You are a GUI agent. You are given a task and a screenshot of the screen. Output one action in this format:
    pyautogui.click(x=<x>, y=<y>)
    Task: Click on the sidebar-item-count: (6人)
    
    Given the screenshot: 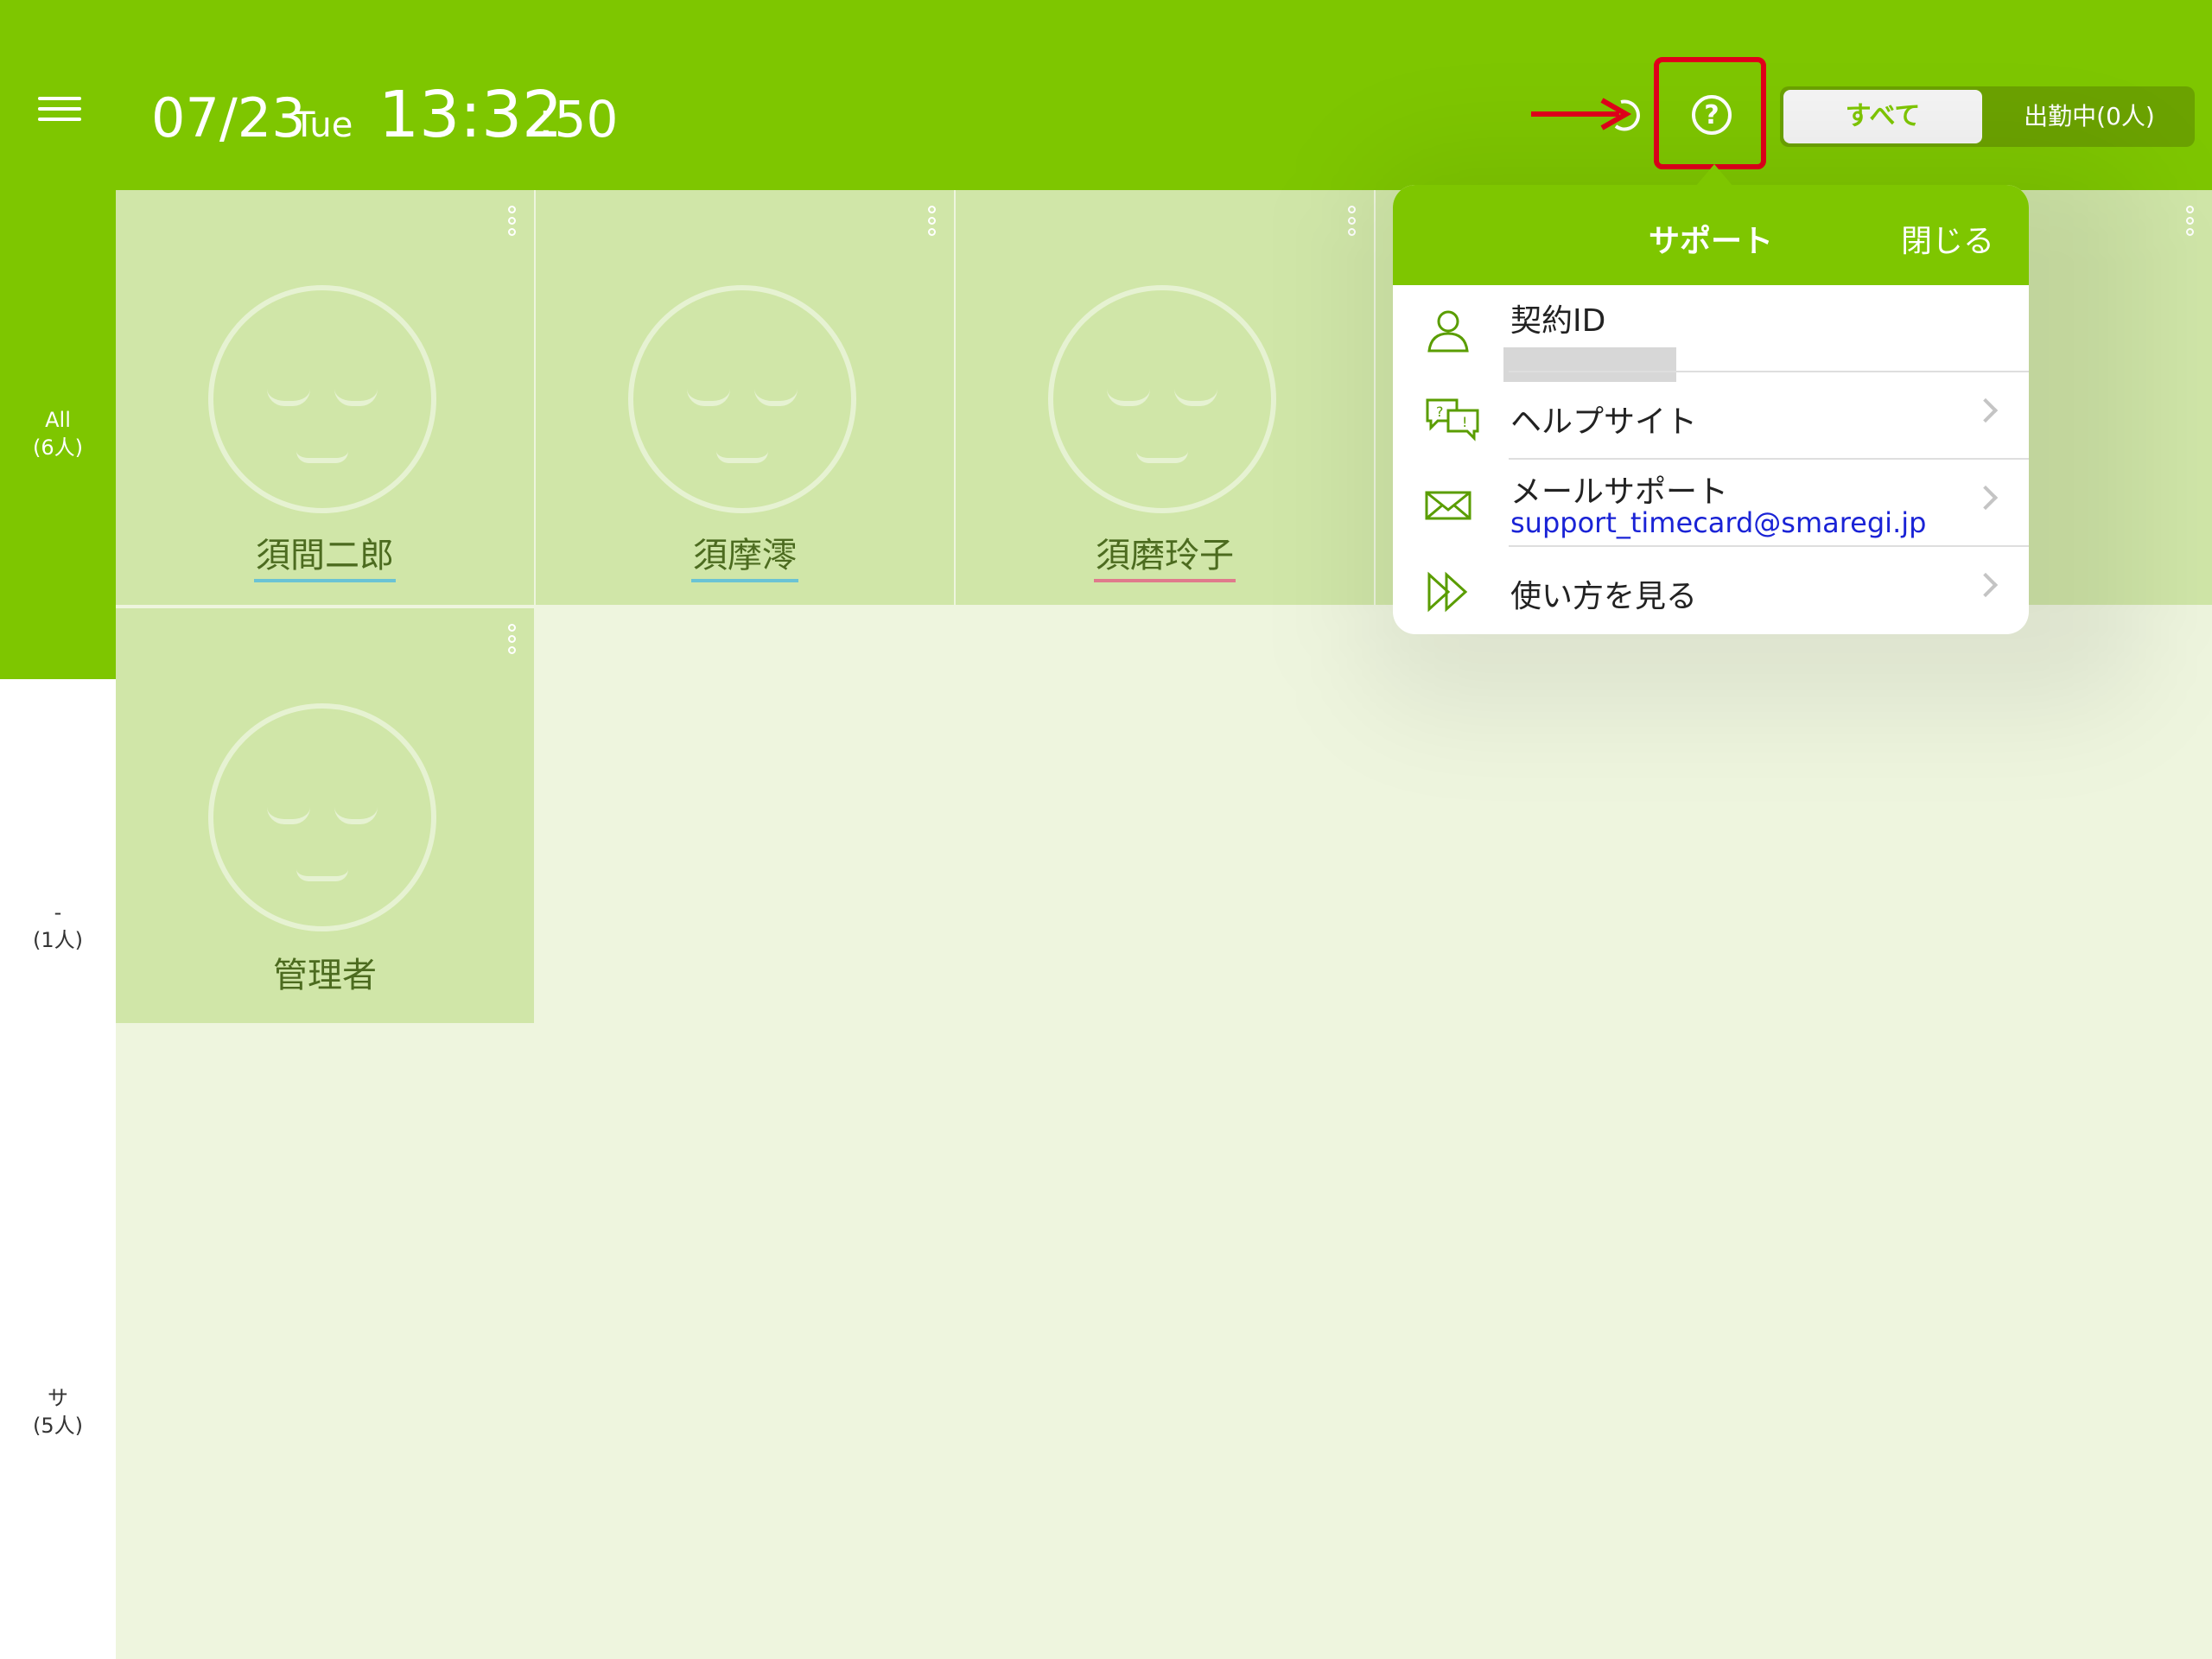 What is the action you would take?
    pyautogui.click(x=58, y=448)
    